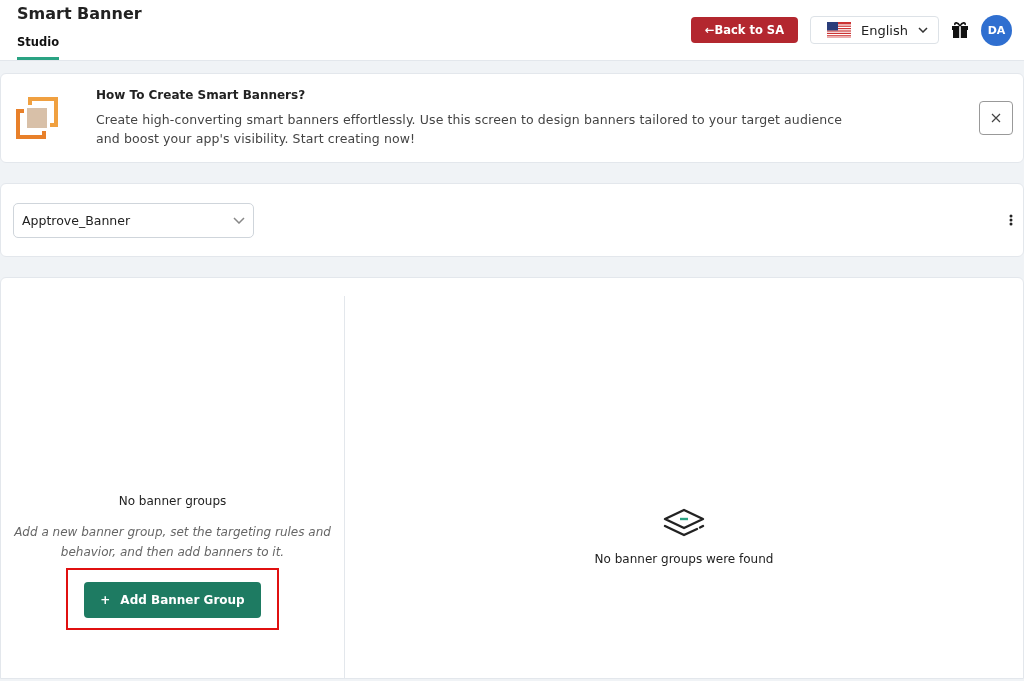  What do you see at coordinates (996, 30) in the screenshot?
I see `user-avatar: DA` at bounding box center [996, 30].